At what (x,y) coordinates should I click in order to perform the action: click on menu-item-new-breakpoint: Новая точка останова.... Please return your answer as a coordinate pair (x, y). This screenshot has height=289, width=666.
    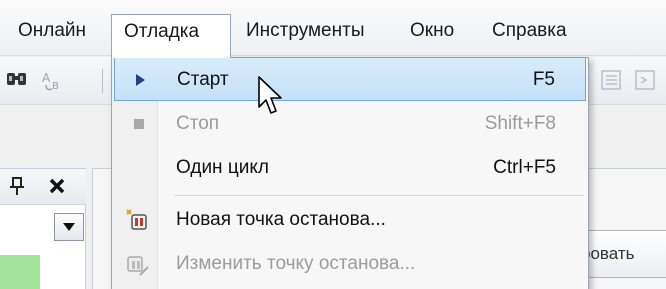
    Looking at the image, I should click on (350, 220).